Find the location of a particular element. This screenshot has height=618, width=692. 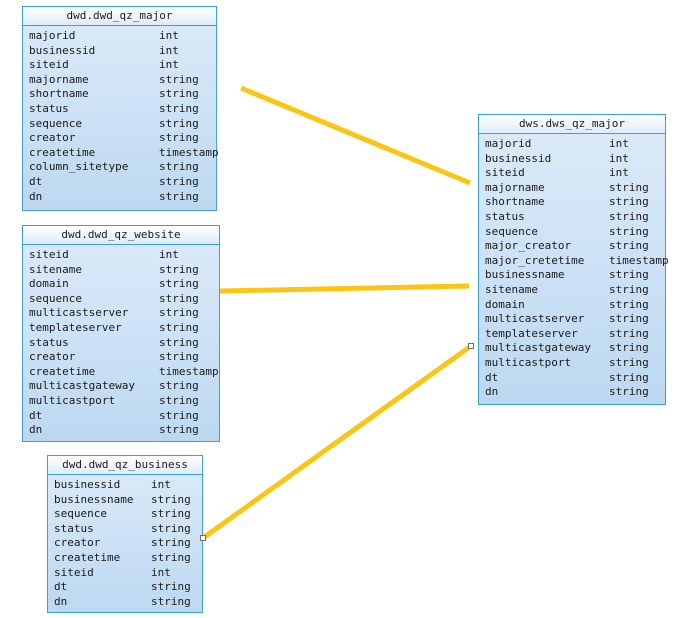

field-name: dn is located at coordinates (36, 196).